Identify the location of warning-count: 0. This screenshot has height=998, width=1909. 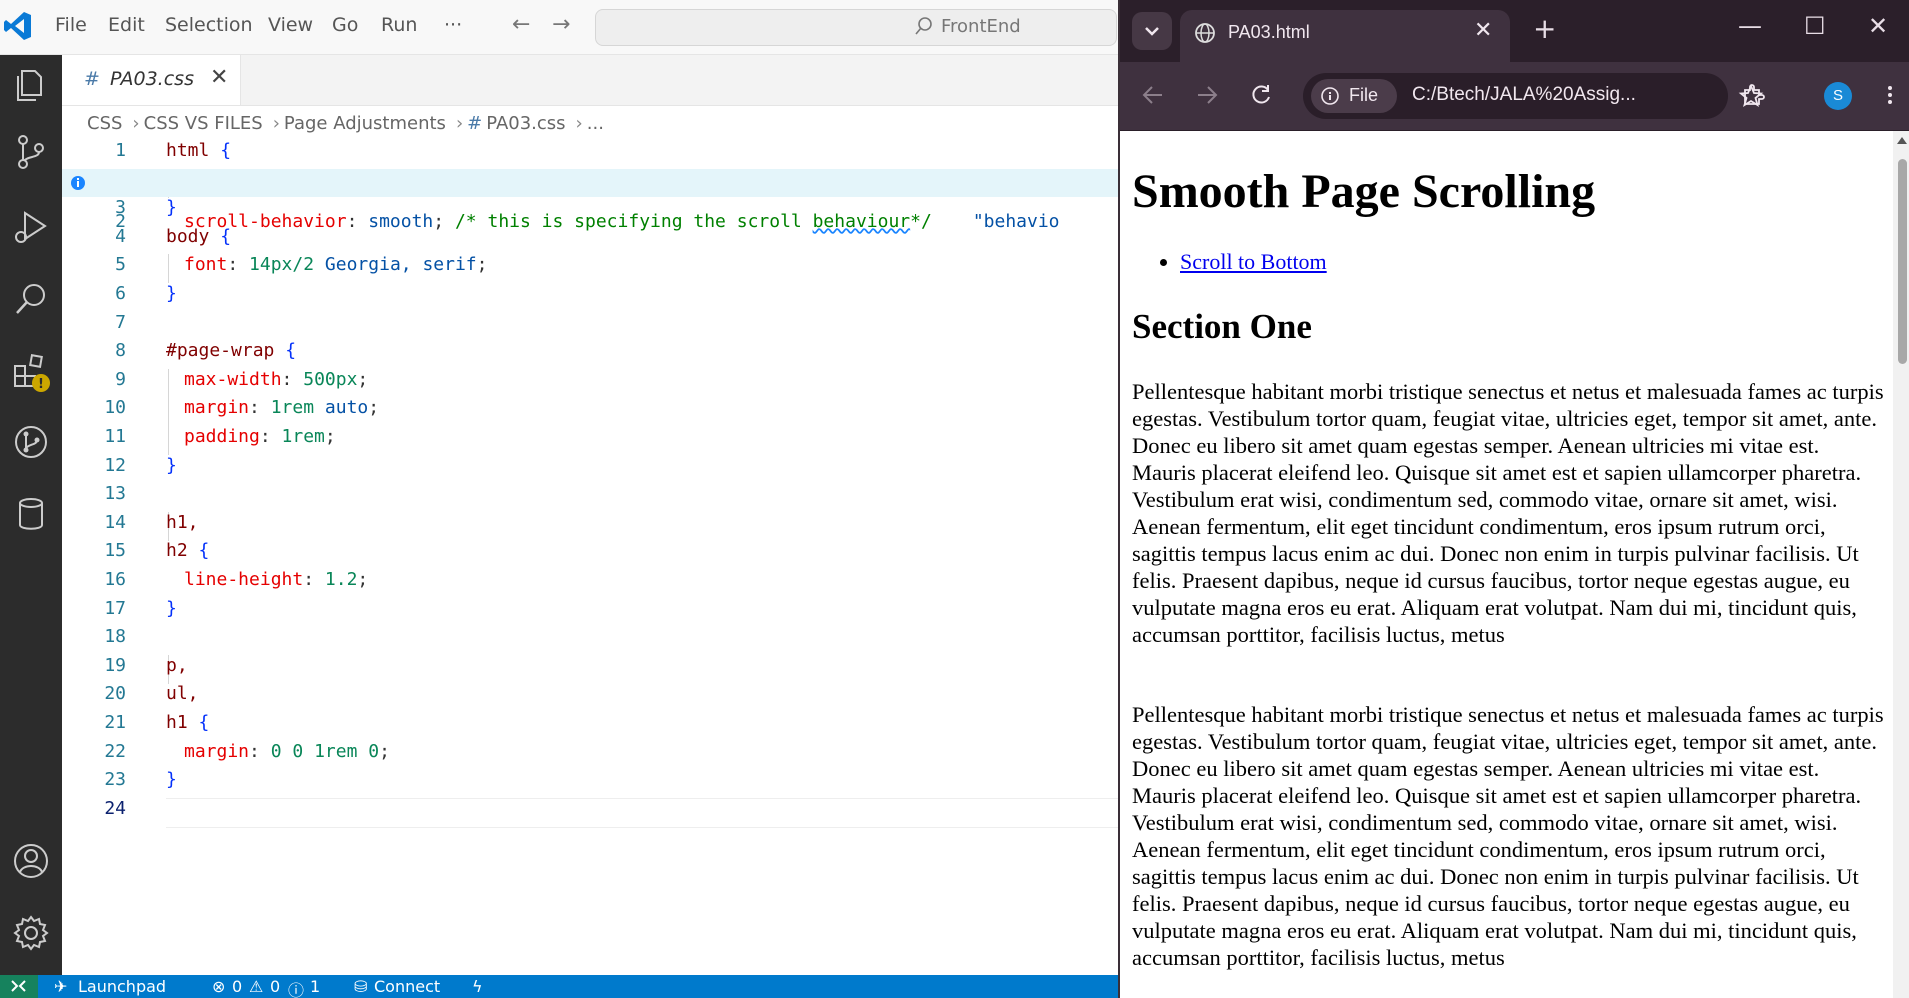
(275, 986).